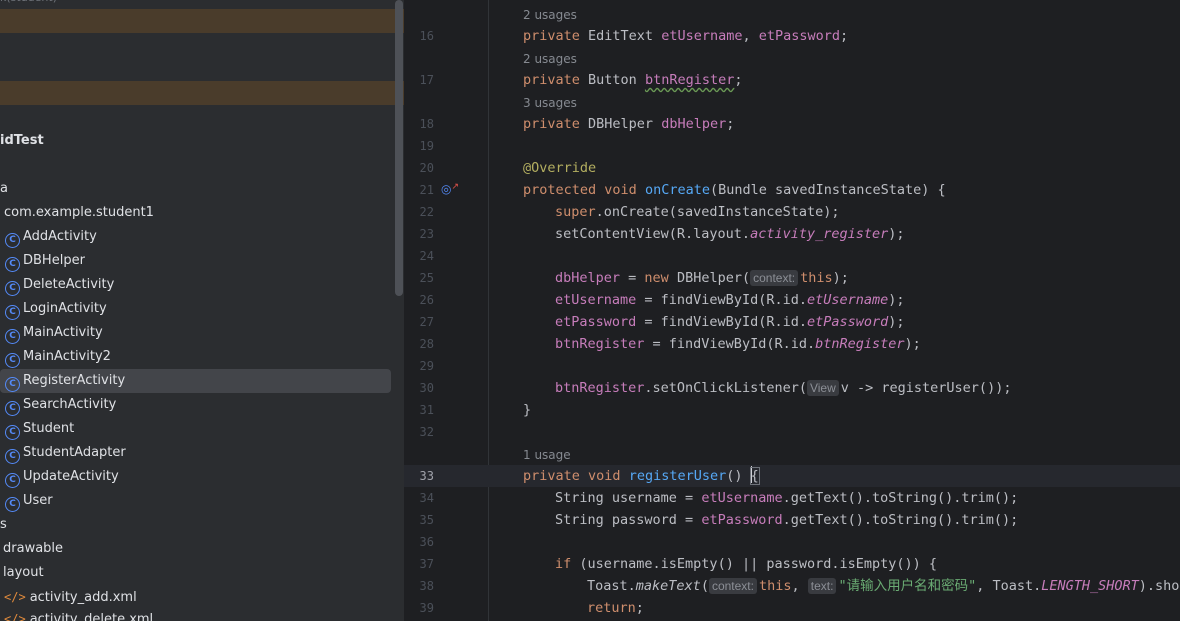  I want to click on tree-folder-java: a, so click(4, 189).